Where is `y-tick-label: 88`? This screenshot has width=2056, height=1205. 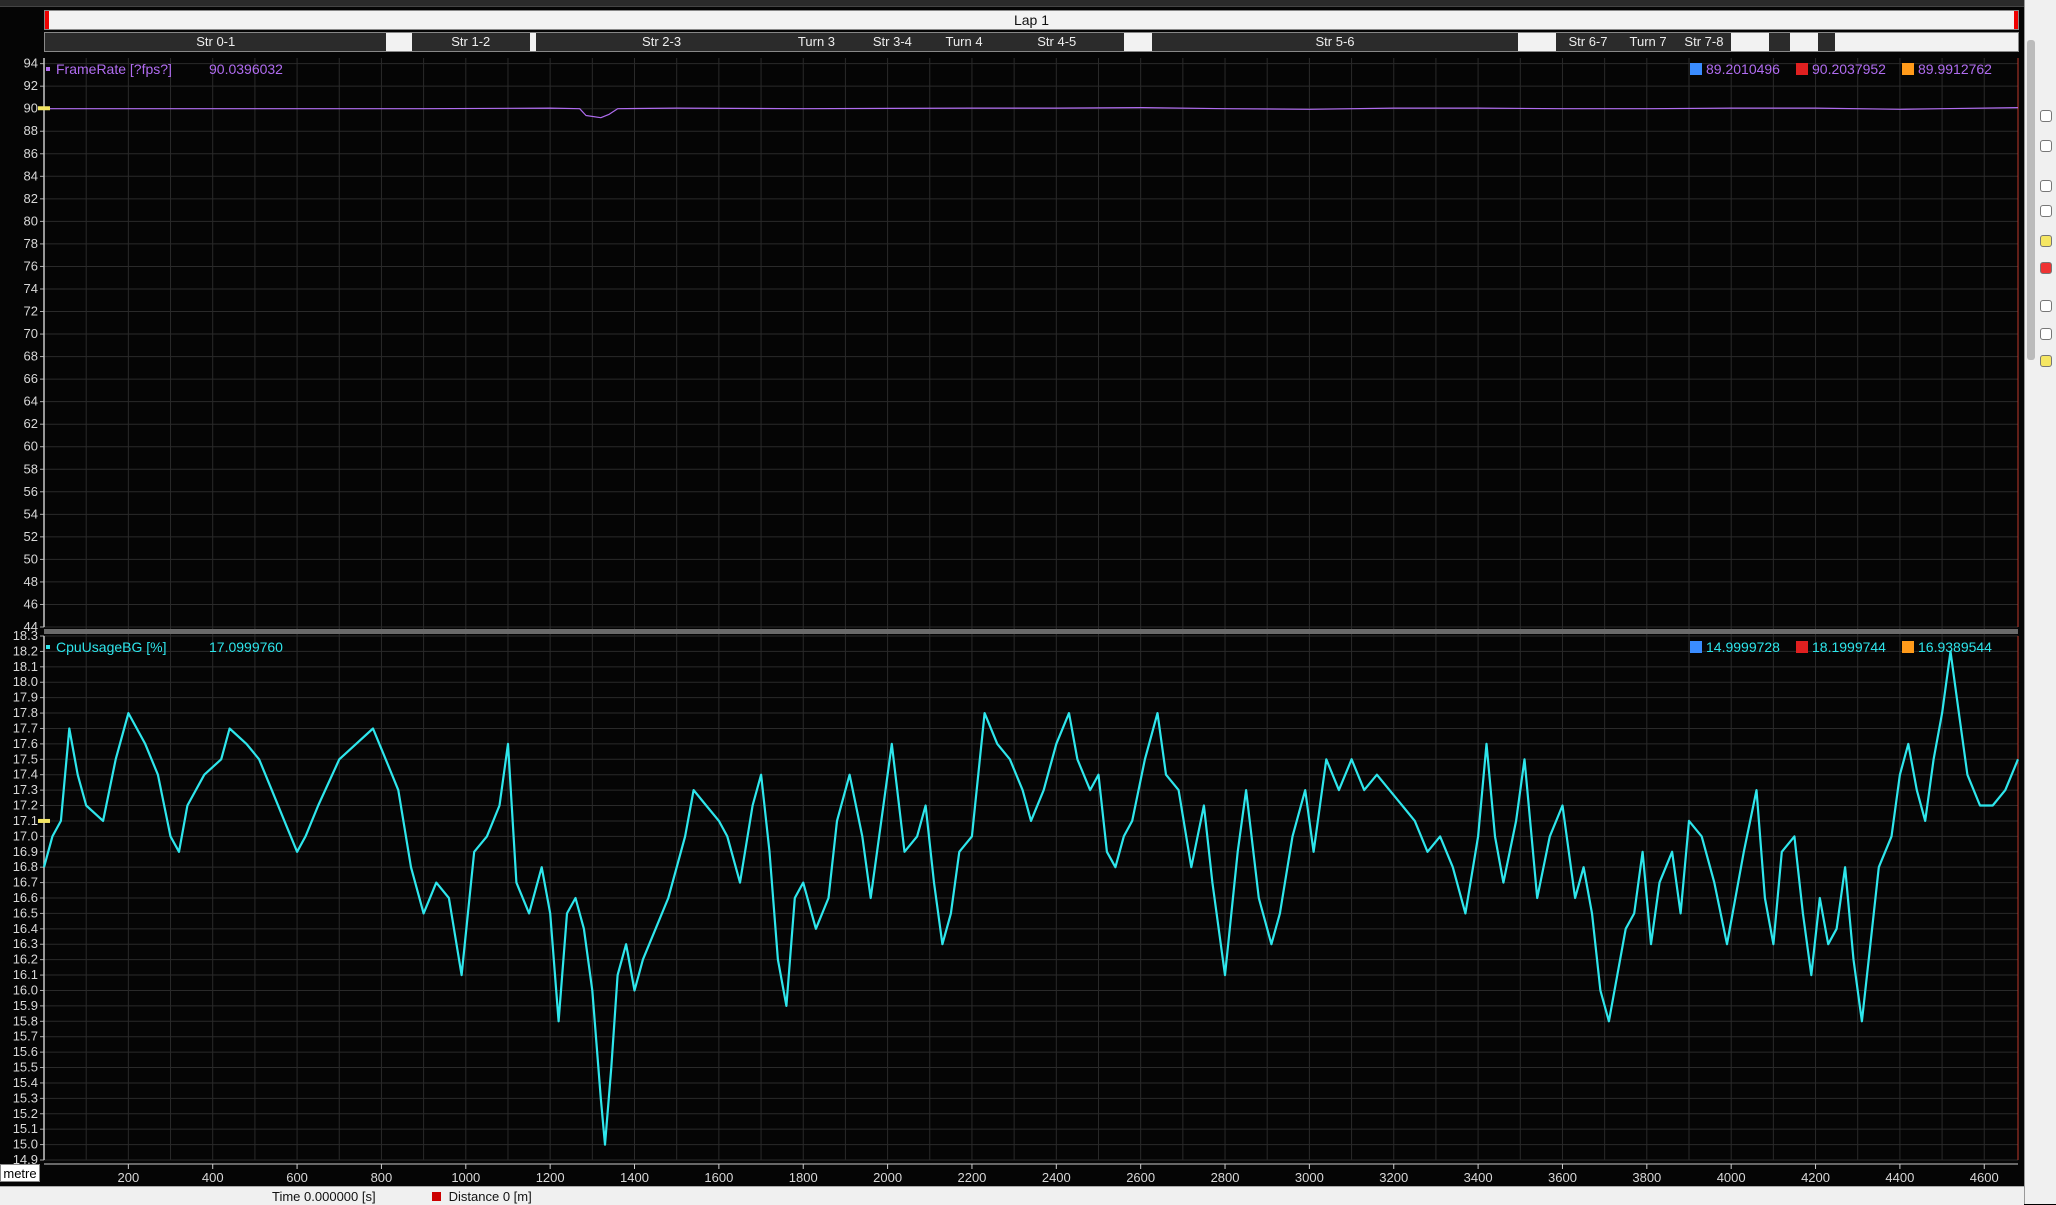 y-tick-label: 88 is located at coordinates (31, 130).